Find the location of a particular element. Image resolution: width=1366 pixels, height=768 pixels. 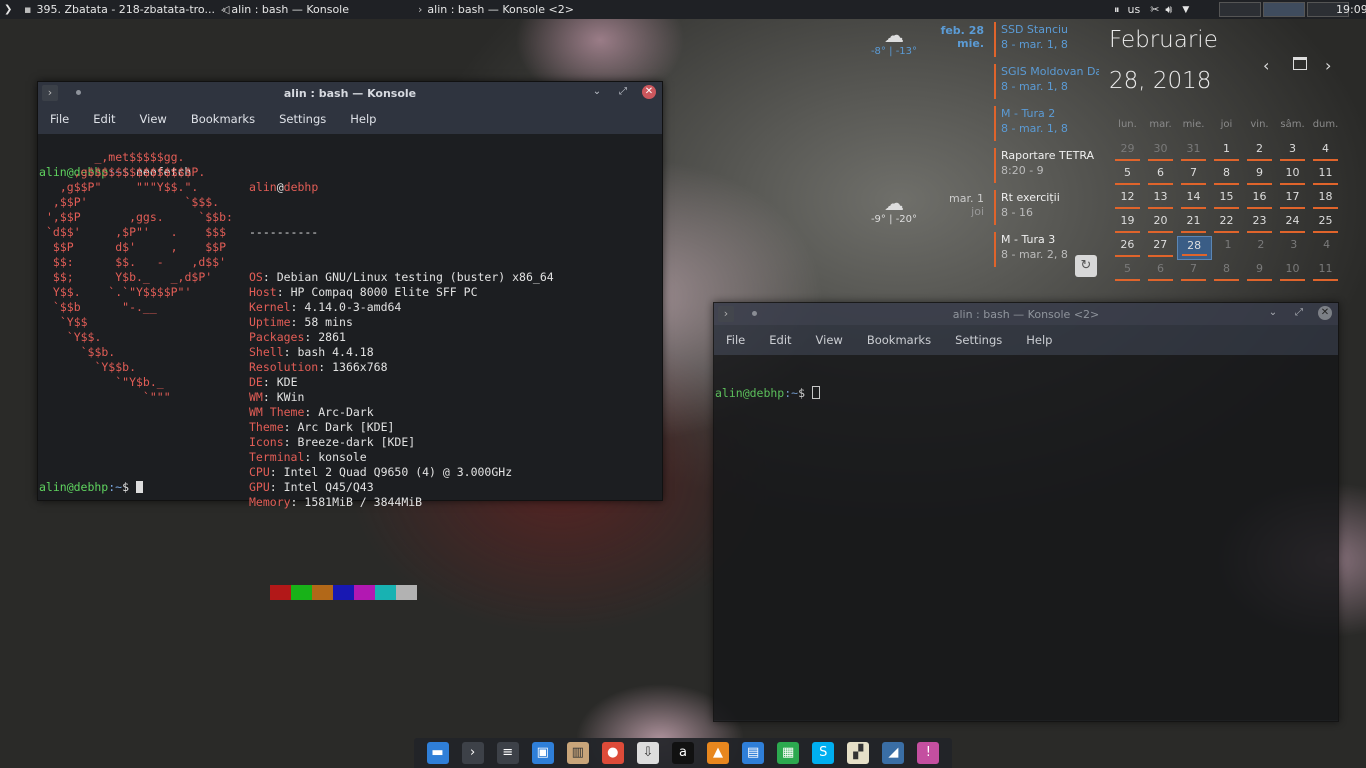

calendar-day: 20 is located at coordinates (1160, 224).